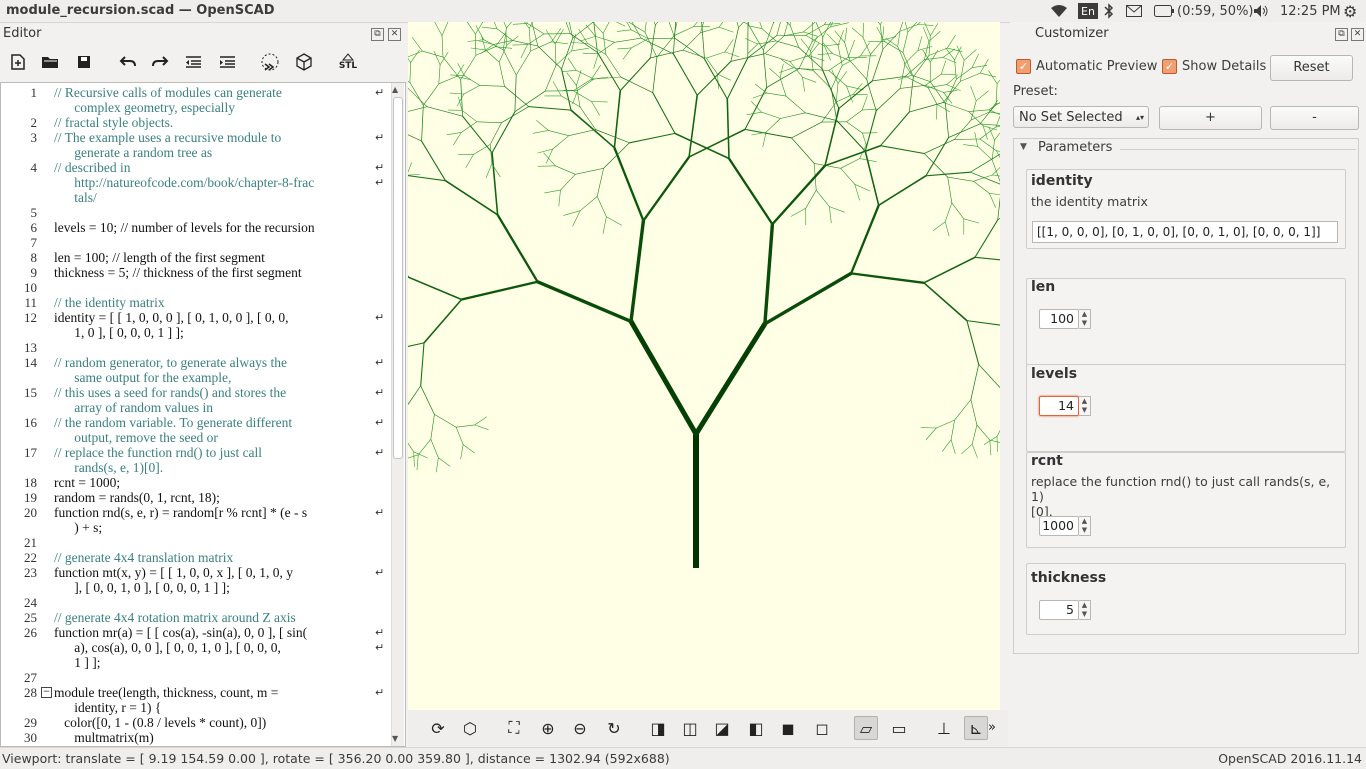 This screenshot has width=1366, height=769. What do you see at coordinates (19, 303) in the screenshot?
I see `line-number: 11` at bounding box center [19, 303].